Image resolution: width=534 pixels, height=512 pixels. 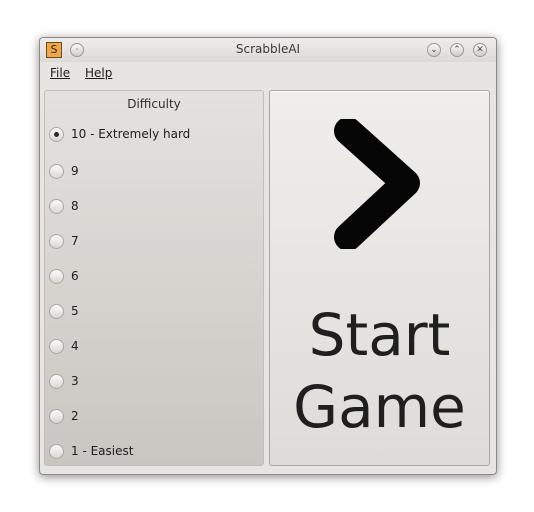 What do you see at coordinates (75, 171) in the screenshot?
I see `radio-label: 9` at bounding box center [75, 171].